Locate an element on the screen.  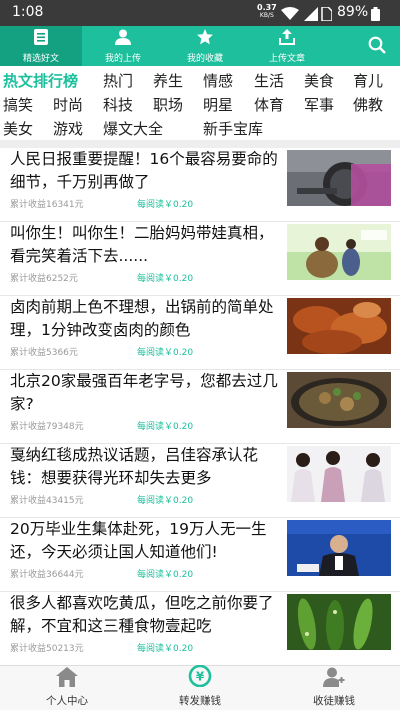
article-earnings: 累计收益79348元 is located at coordinates (47, 427).